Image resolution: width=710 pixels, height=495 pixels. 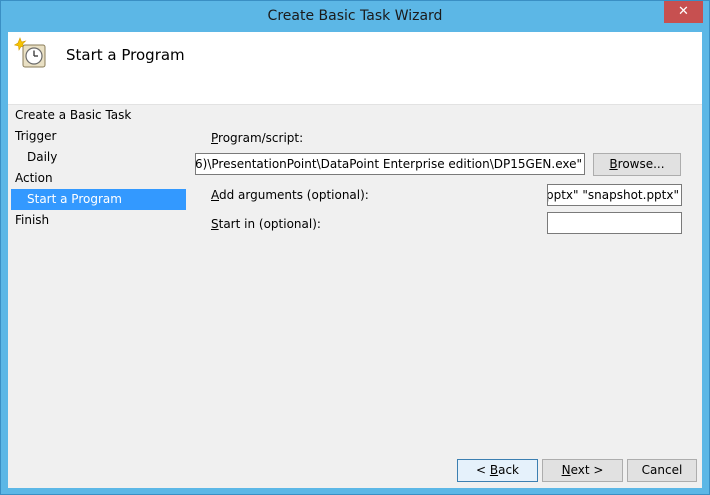 What do you see at coordinates (482, 470) in the screenshot?
I see `back-prefix: <` at bounding box center [482, 470].